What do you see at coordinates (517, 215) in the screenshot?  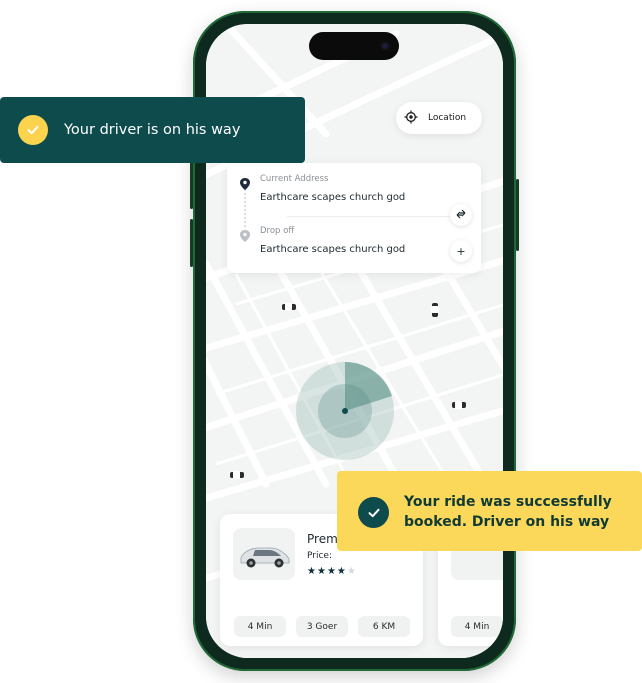 I see `phone-power-button` at bounding box center [517, 215].